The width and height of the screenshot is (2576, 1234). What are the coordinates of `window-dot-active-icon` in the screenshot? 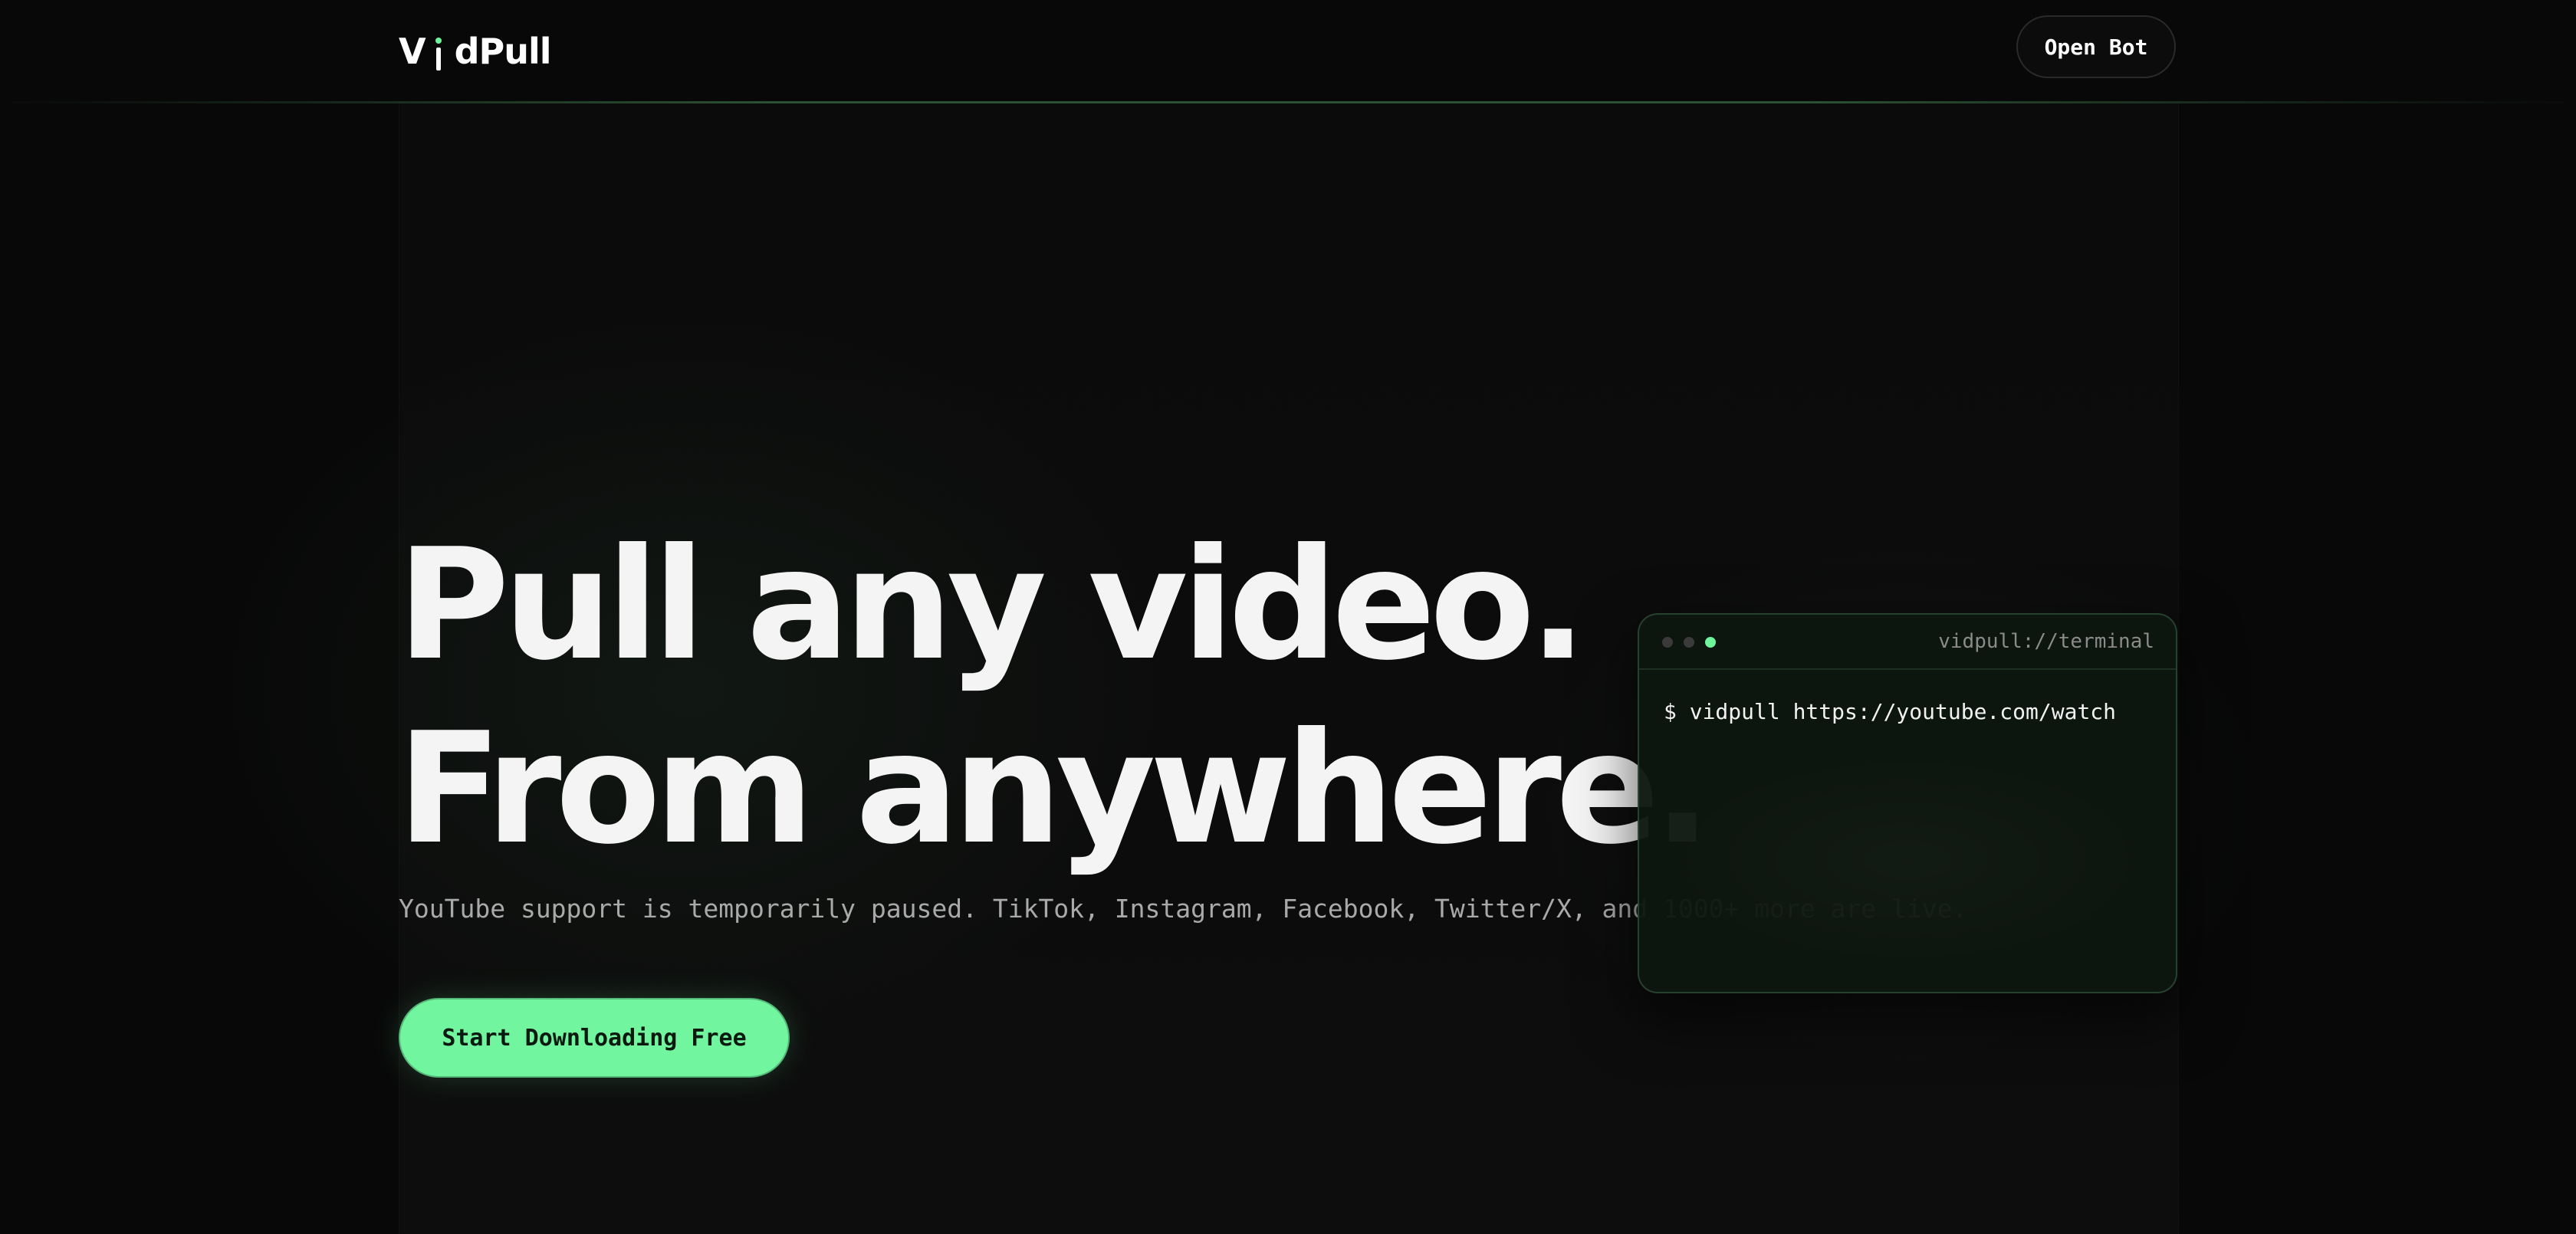 It's located at (1710, 642).